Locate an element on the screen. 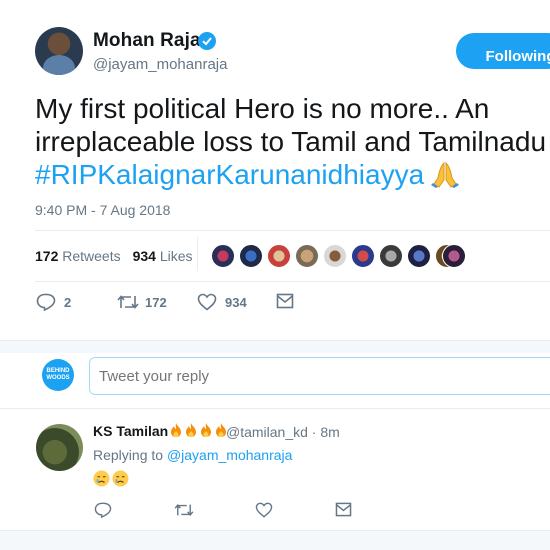 Image resolution: width=550 pixels, height=550 pixels. replying-to-line: Replying to @jayam_mohanraja is located at coordinates (192, 455).